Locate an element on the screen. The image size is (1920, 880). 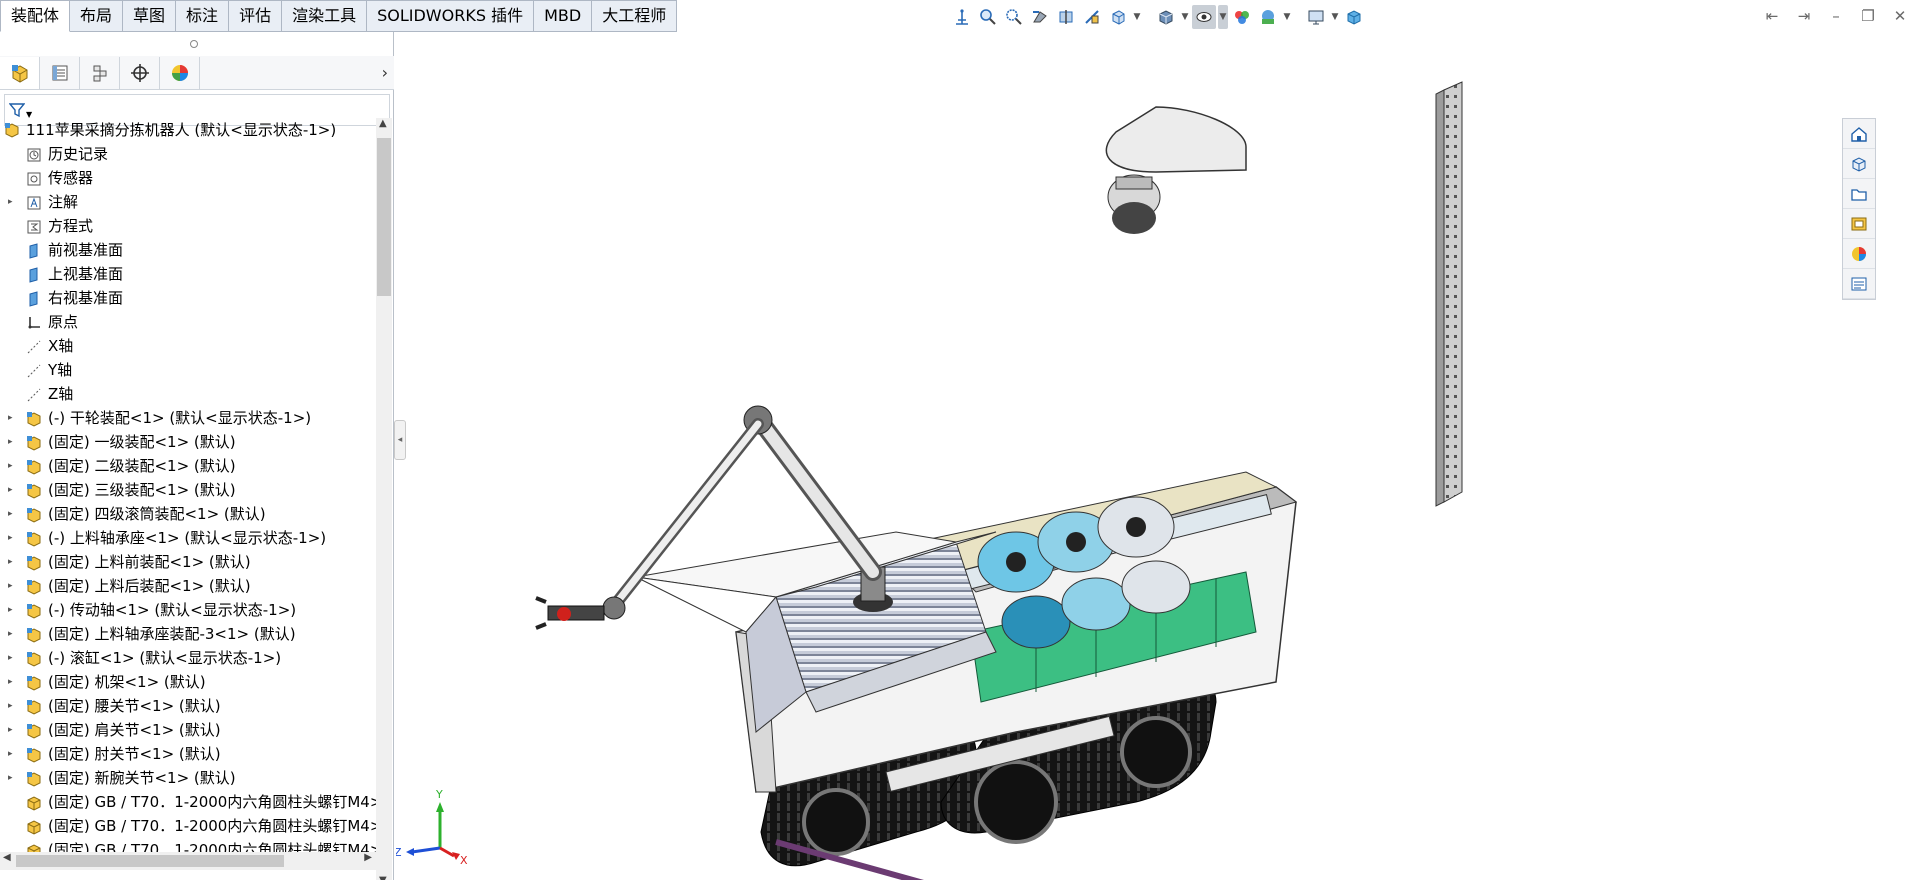
tree-item: ▸ (固定) 三级装配<1> (默认) is located at coordinates (188, 490).